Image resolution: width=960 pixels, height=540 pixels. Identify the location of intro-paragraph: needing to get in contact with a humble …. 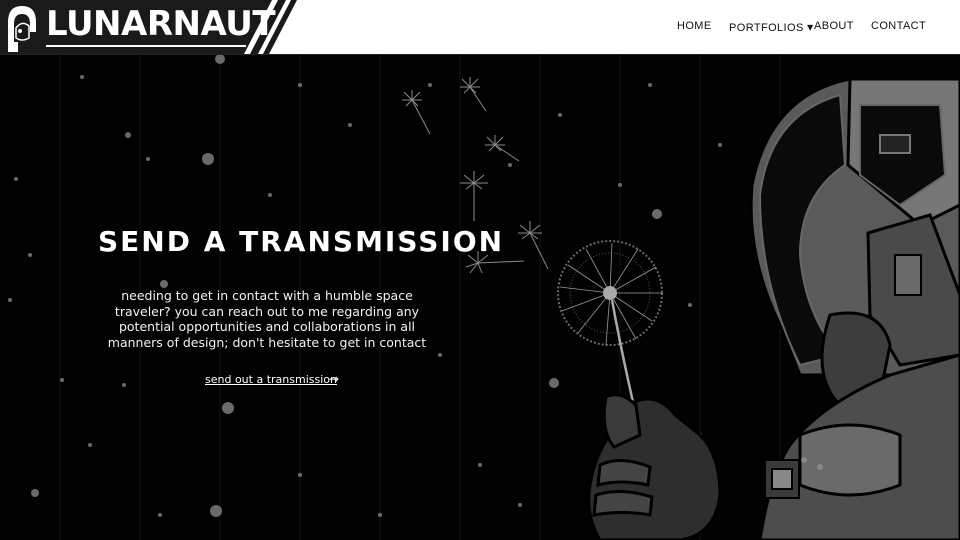
(267, 319).